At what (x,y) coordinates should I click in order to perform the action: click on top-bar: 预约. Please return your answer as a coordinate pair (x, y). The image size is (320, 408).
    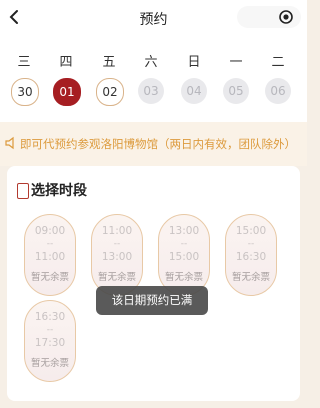
    Looking at the image, I should click on (153, 18).